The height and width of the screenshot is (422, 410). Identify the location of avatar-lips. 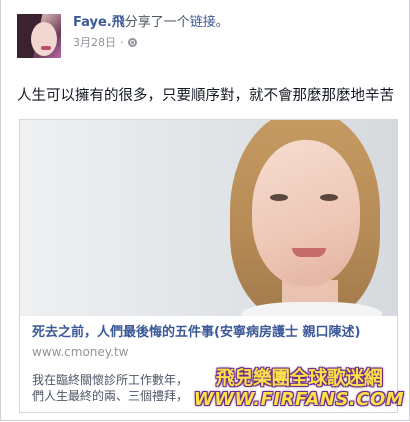
(46, 48).